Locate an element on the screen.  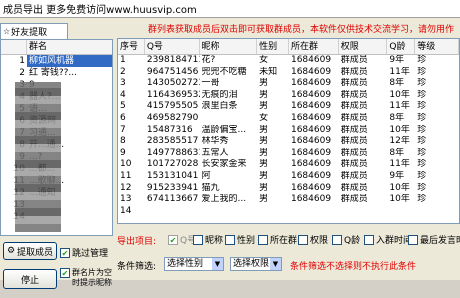
export-checkbox: 入群时间 is located at coordinates (388, 239).